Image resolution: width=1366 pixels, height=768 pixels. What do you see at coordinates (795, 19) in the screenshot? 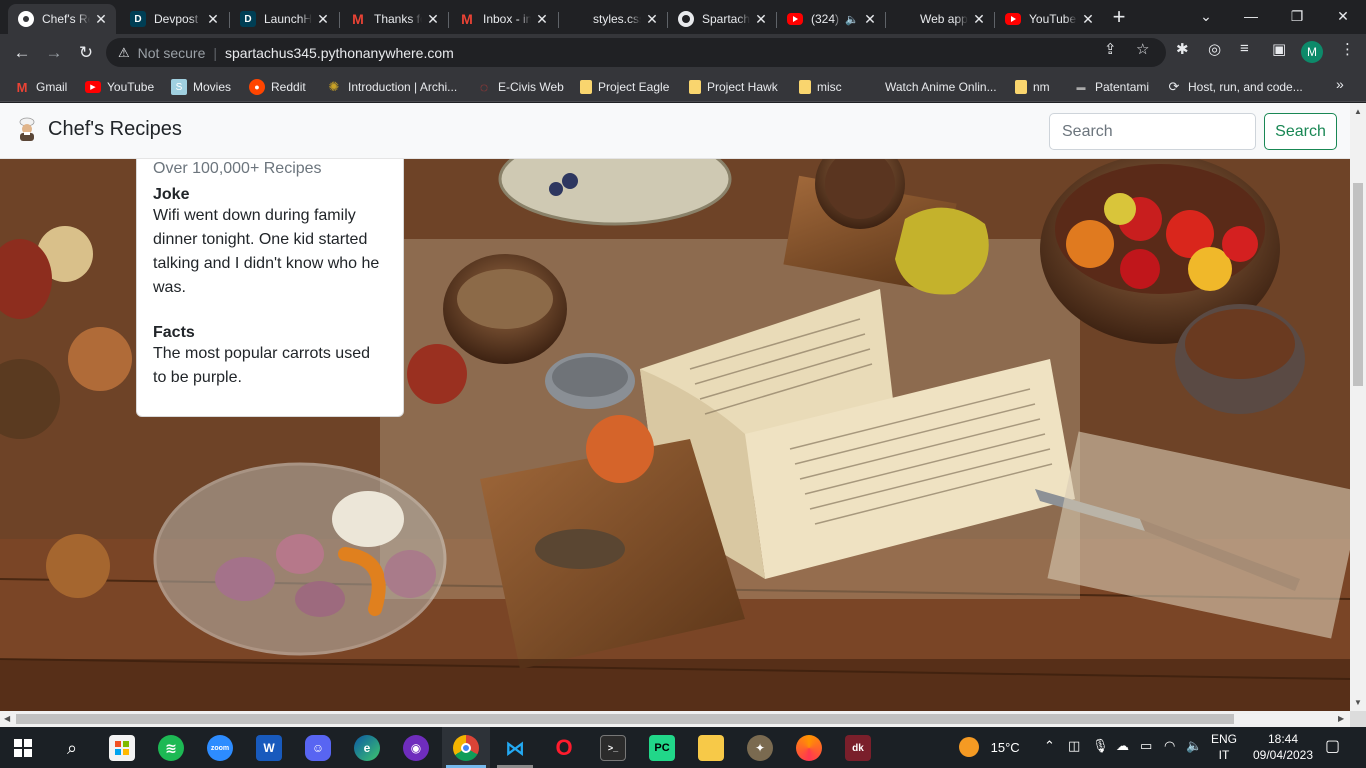
I see `youtube-icon` at bounding box center [795, 19].